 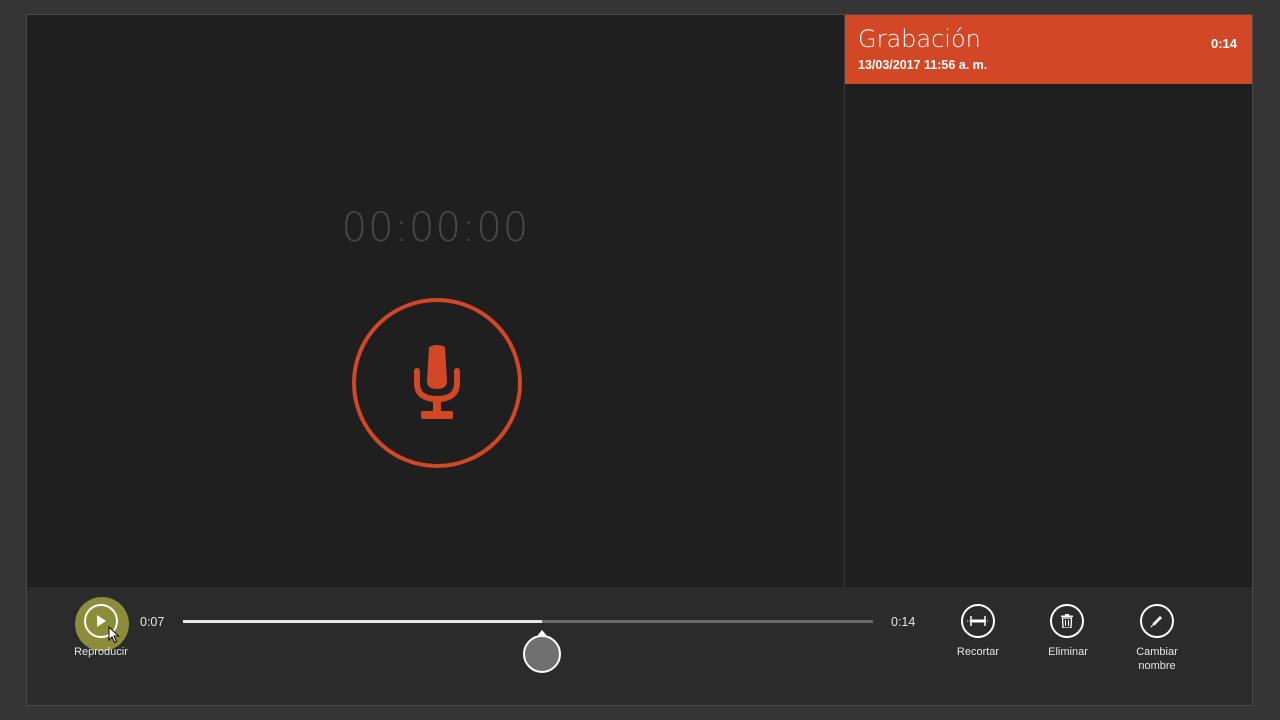 I want to click on seek-thumb, so click(x=541, y=654).